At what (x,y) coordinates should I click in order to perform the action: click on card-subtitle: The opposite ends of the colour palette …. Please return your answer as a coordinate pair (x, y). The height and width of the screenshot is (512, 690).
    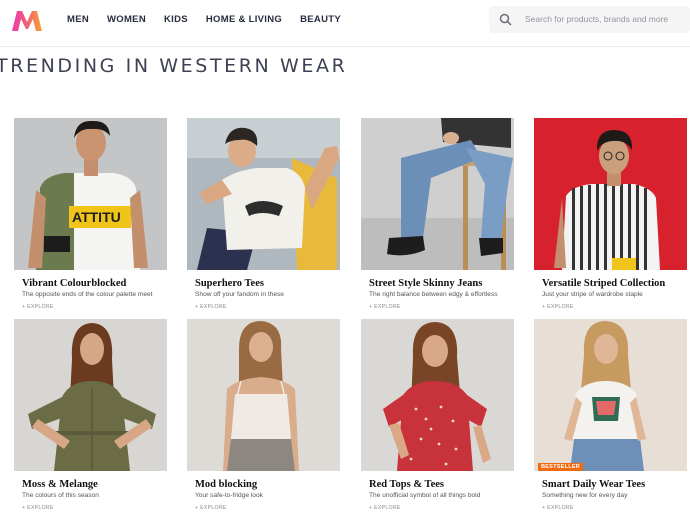
    Looking at the image, I should click on (87, 294).